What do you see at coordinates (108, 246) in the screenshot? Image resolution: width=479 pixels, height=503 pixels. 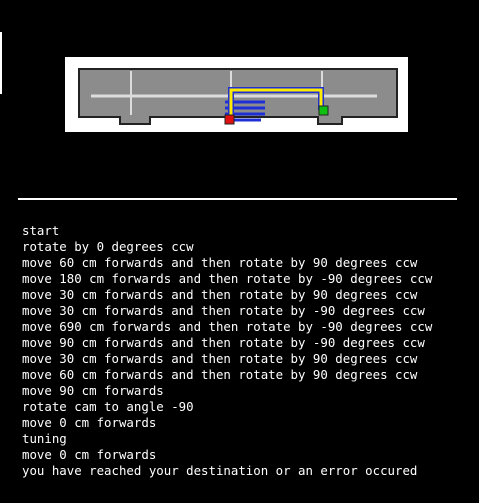 I see `log-line: rotate by 0 degrees ccw` at bounding box center [108, 246].